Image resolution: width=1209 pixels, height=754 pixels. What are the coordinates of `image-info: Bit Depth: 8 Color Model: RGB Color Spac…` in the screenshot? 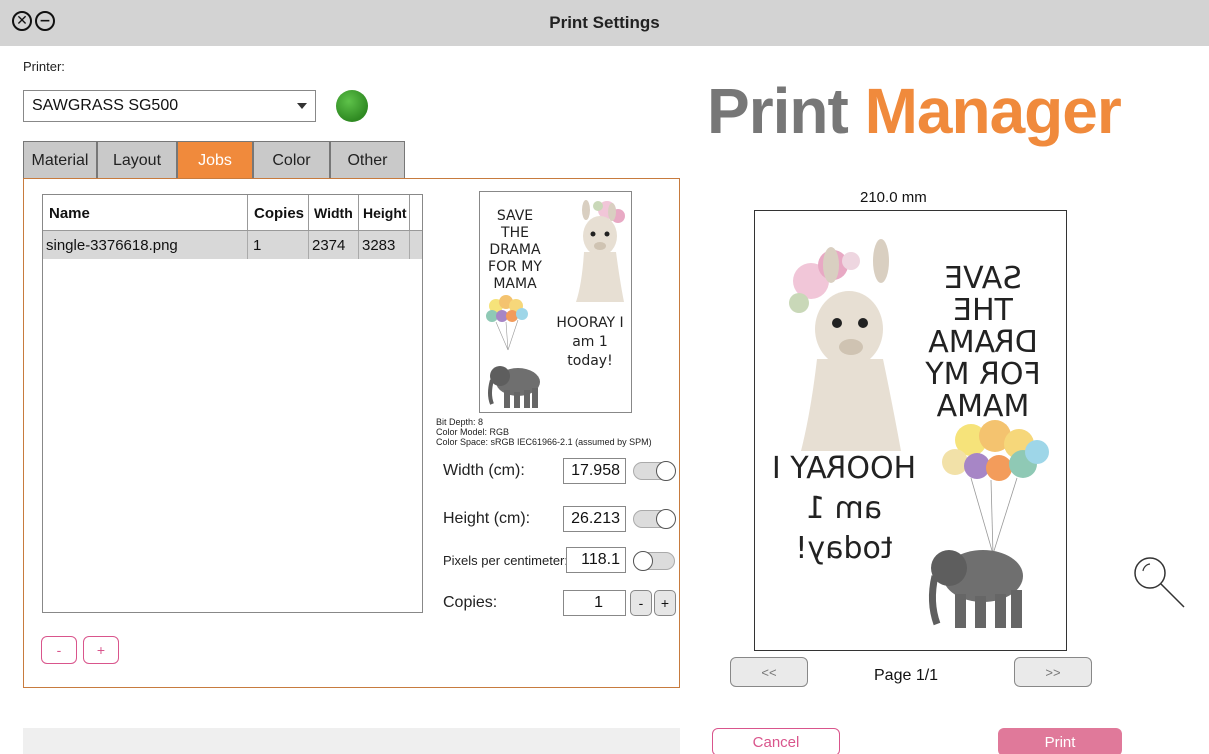 It's located at (544, 432).